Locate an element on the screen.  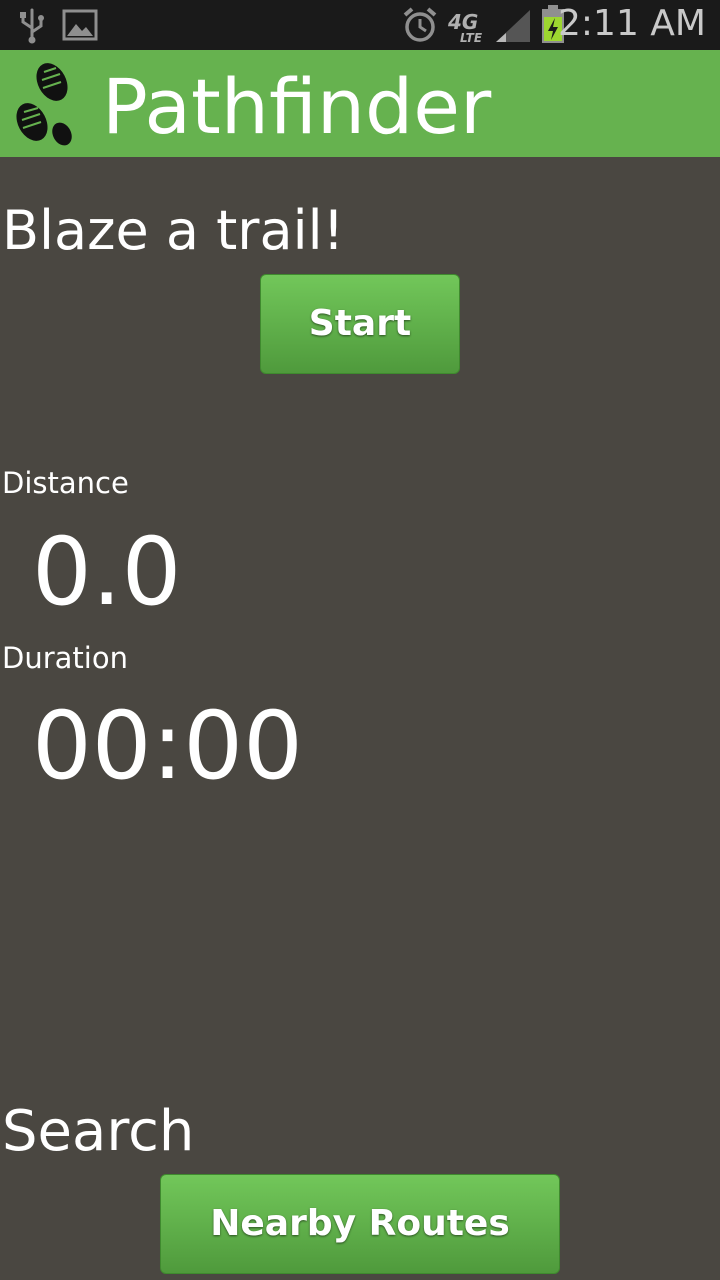
footprints-icon is located at coordinates (44, 104).